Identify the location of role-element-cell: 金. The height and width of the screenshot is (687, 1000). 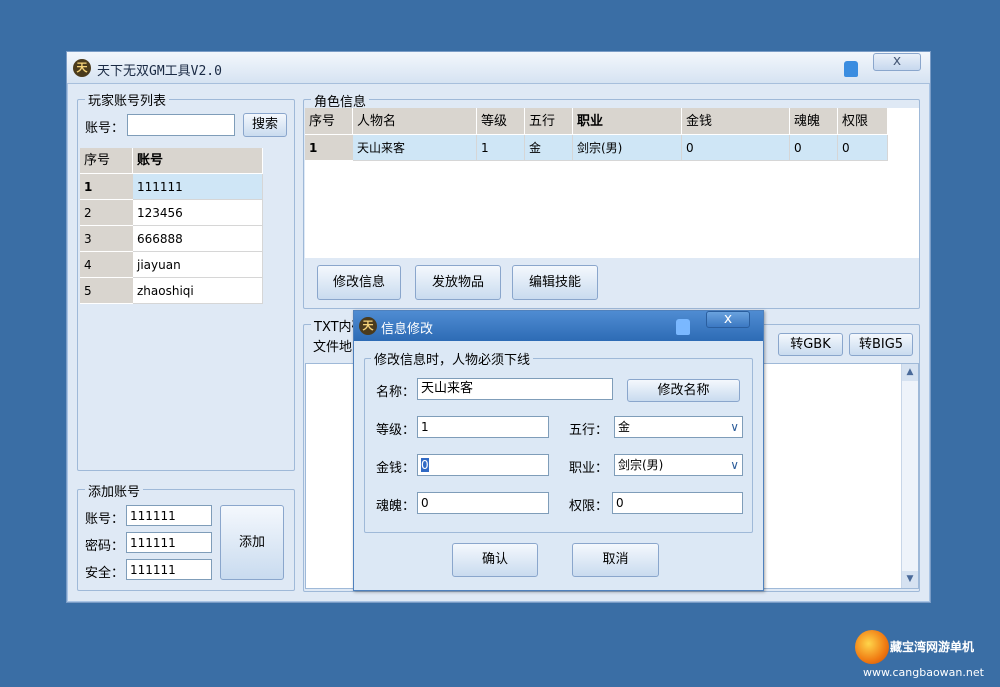
(549, 148).